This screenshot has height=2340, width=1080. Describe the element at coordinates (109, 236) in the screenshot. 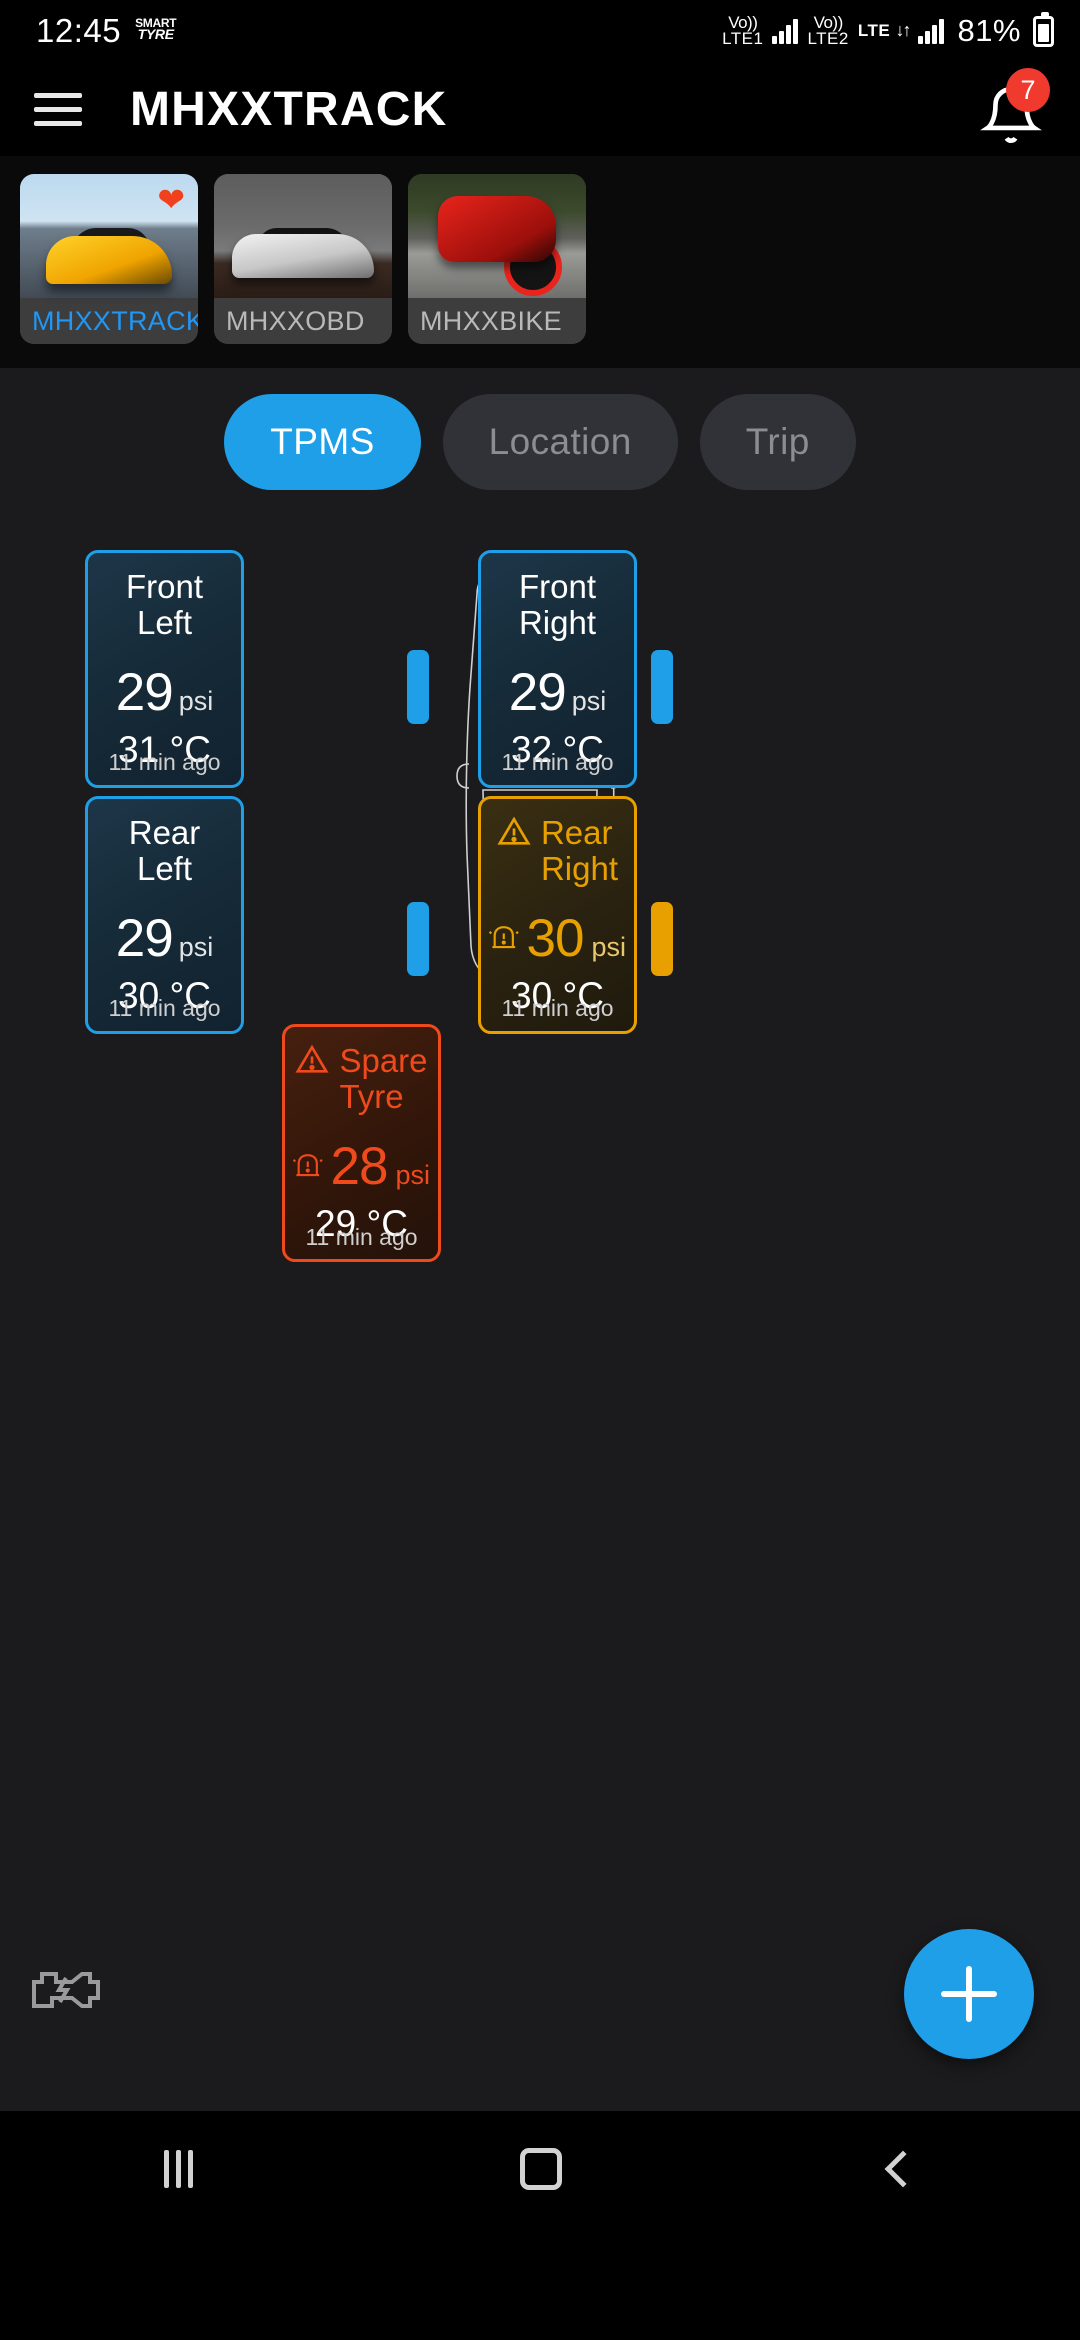

I see `vehicle-photo: ❤` at that location.